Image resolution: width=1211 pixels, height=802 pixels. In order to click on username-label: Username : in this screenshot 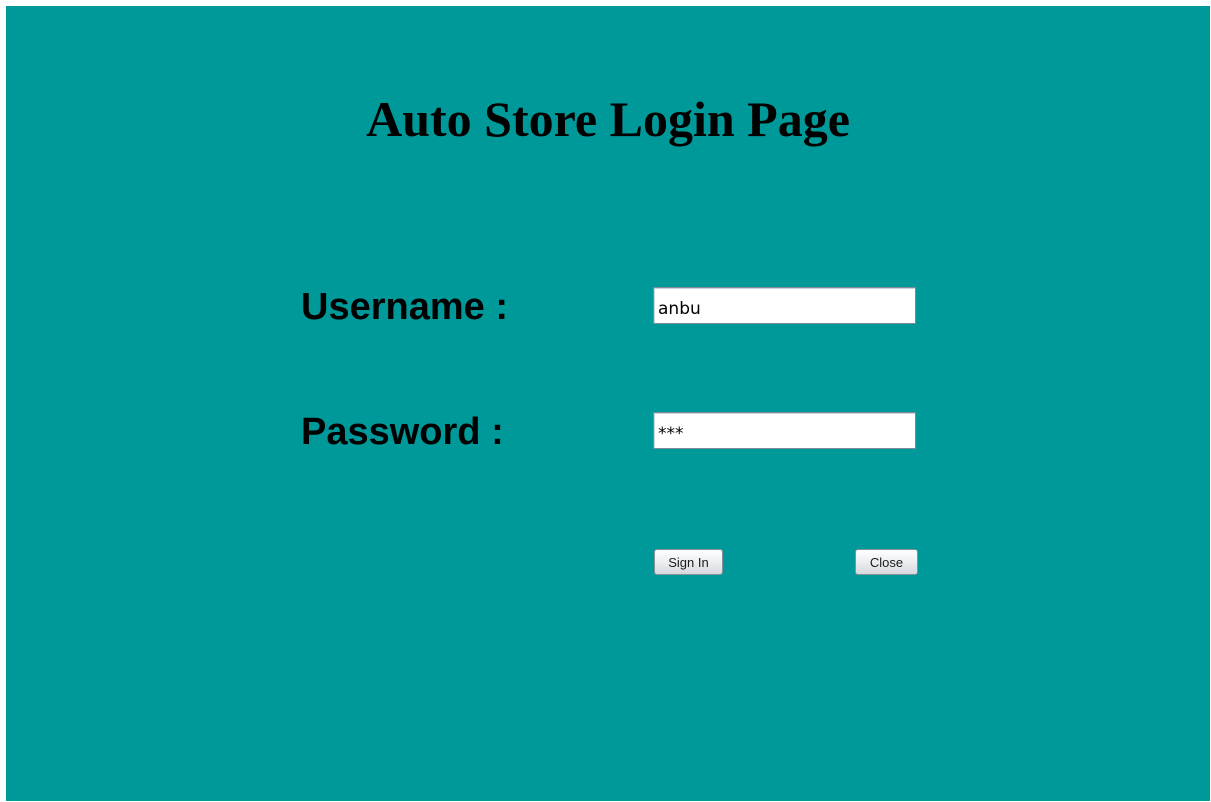, I will do `click(404, 307)`.